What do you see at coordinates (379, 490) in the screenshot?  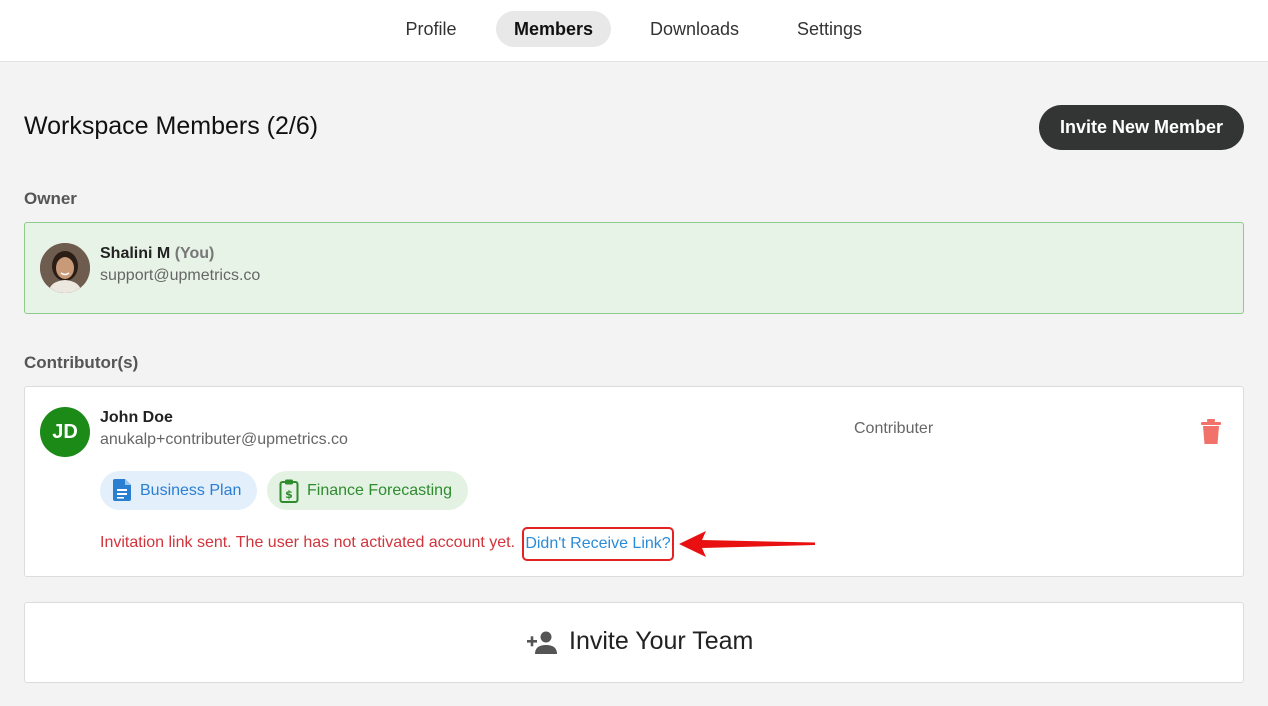 I see `access-chip-label: Finance Forecasting` at bounding box center [379, 490].